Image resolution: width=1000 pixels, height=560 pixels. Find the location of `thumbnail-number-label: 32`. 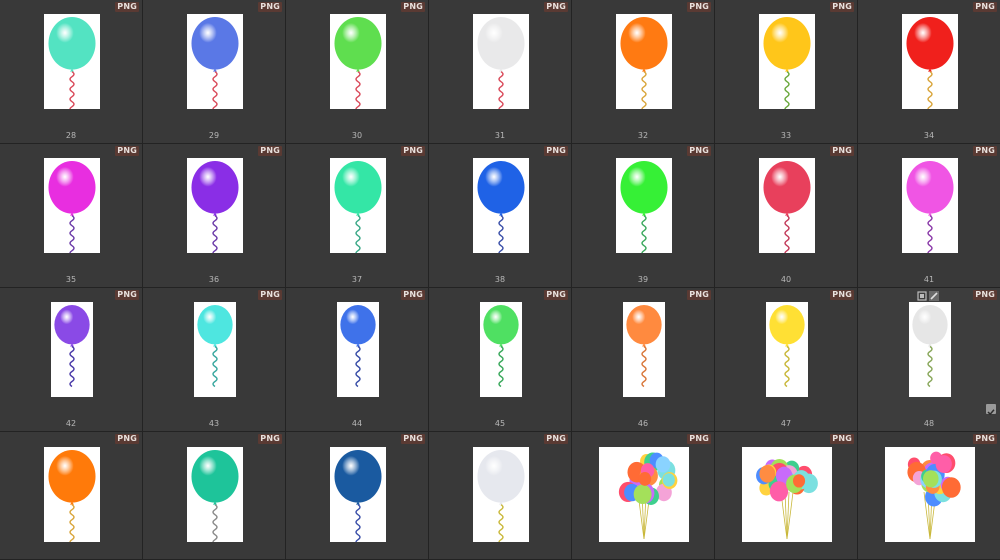

thumbnail-number-label: 32 is located at coordinates (643, 135).